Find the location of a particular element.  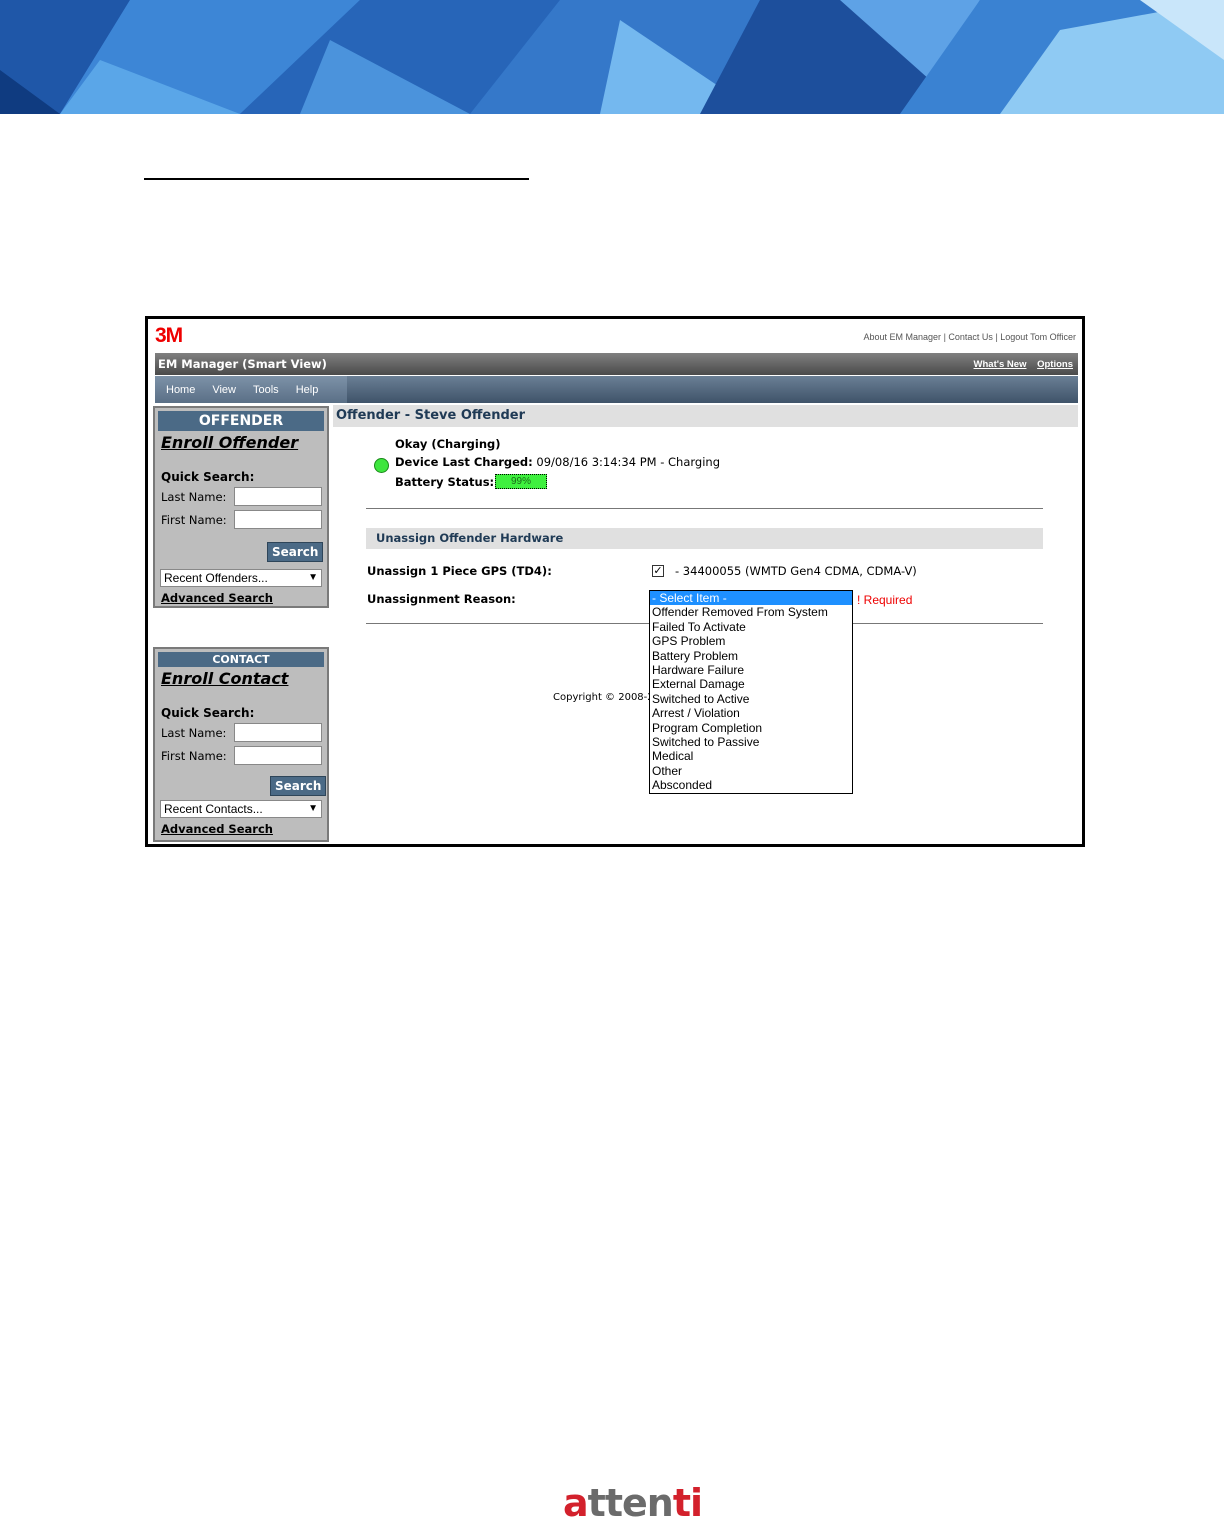

reason-label: Unassignment Reason: is located at coordinates (441, 599).